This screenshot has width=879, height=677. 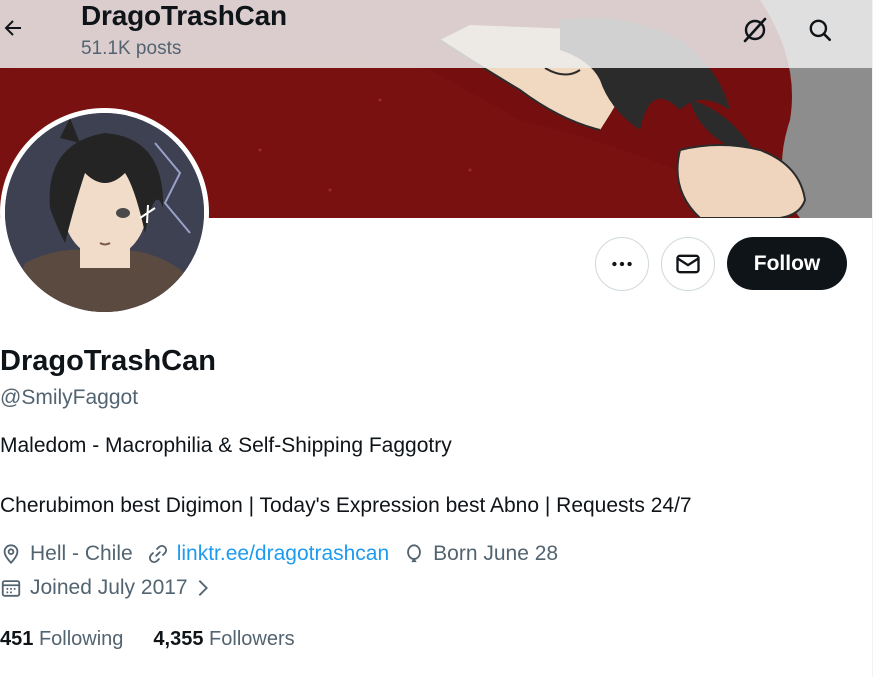 What do you see at coordinates (17, 639) in the screenshot?
I see `following-count: 451` at bounding box center [17, 639].